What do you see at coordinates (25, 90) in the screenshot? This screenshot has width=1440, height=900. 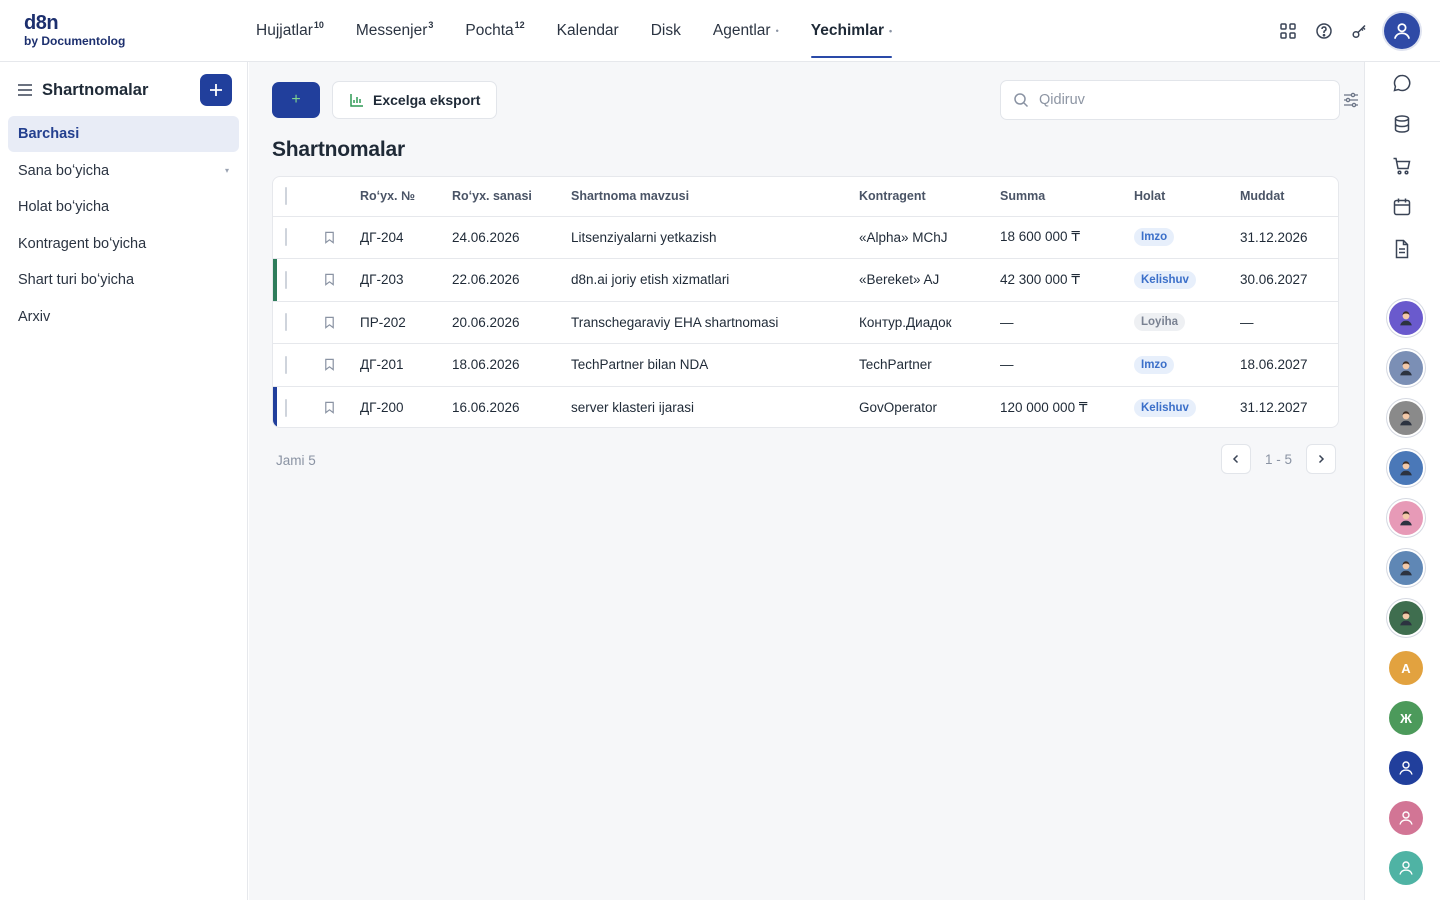 I see `menu-icon` at bounding box center [25, 90].